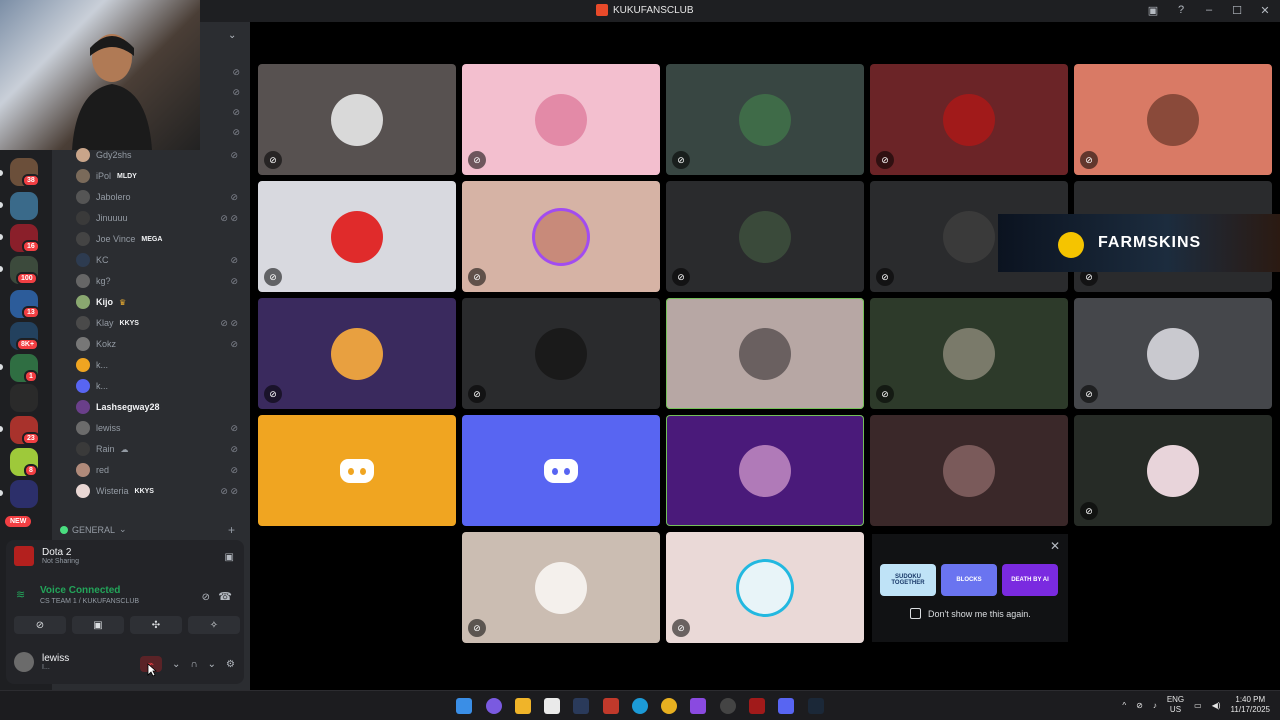 The width and height of the screenshot is (1280, 720). I want to click on display-icon: ▭, so click(1198, 705).